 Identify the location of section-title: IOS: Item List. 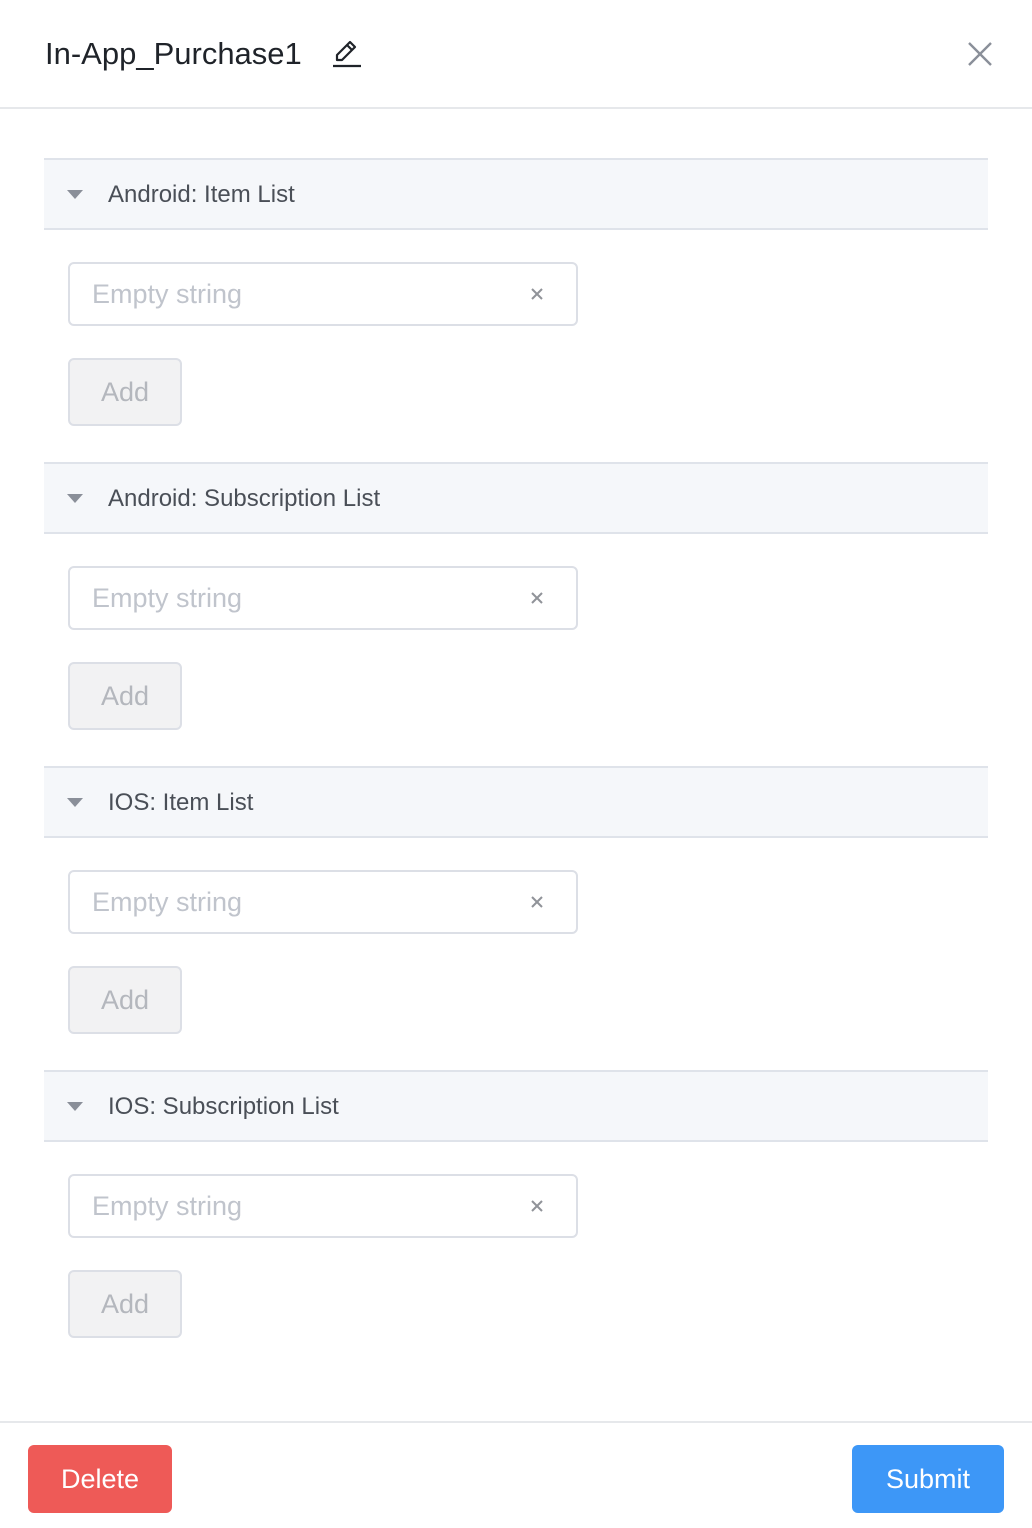
(181, 802).